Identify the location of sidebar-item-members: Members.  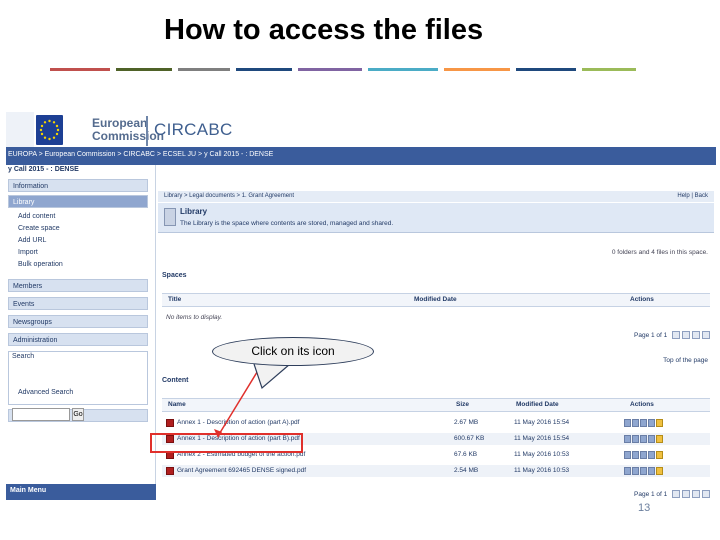
(78, 285).